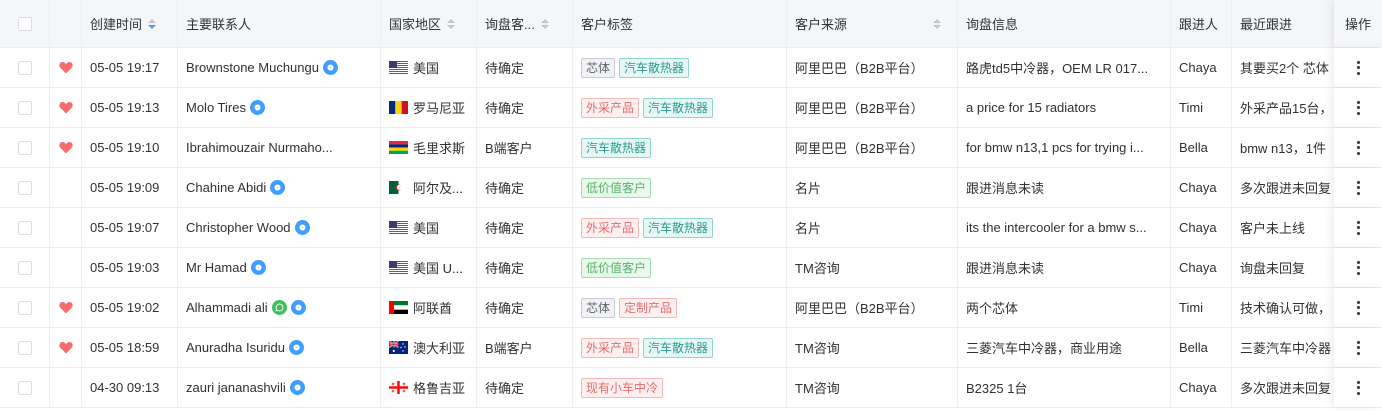  What do you see at coordinates (219, 24) in the screenshot?
I see `header-contact-label: 主要联系人` at bounding box center [219, 24].